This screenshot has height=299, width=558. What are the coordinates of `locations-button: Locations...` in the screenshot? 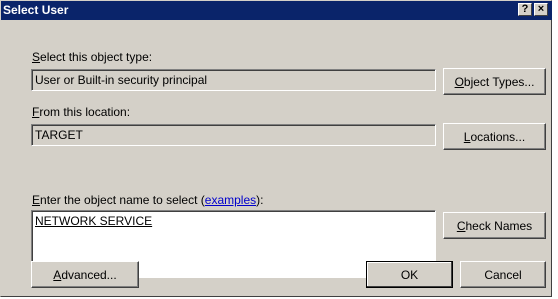 It's located at (494, 136).